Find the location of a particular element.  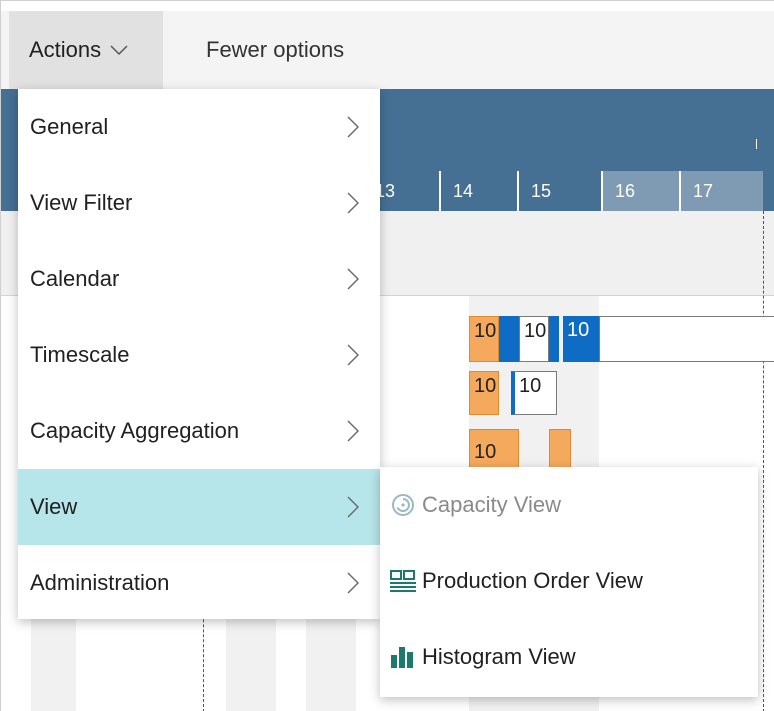

menu-item-view: View is located at coordinates (199, 507).